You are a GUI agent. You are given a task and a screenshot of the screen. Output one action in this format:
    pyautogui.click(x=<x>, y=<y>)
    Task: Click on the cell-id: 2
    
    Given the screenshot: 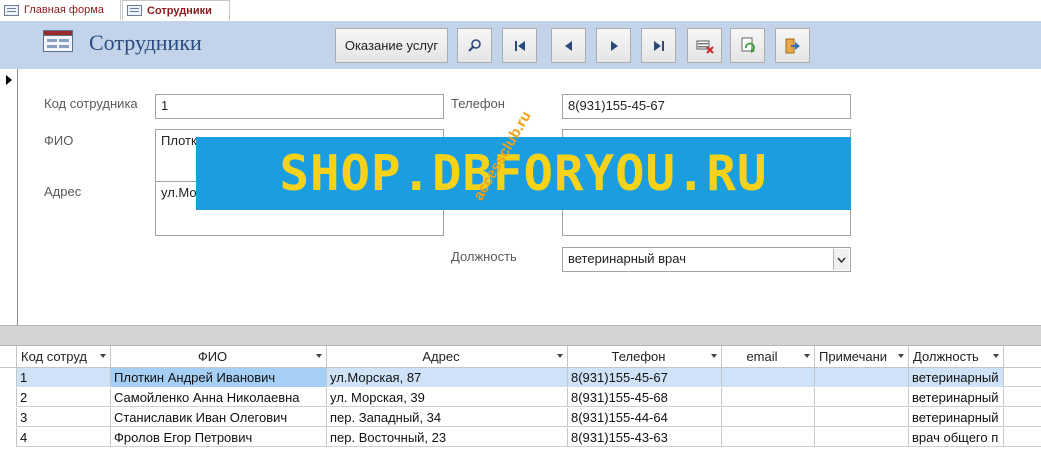 What is the action you would take?
    pyautogui.click(x=64, y=397)
    